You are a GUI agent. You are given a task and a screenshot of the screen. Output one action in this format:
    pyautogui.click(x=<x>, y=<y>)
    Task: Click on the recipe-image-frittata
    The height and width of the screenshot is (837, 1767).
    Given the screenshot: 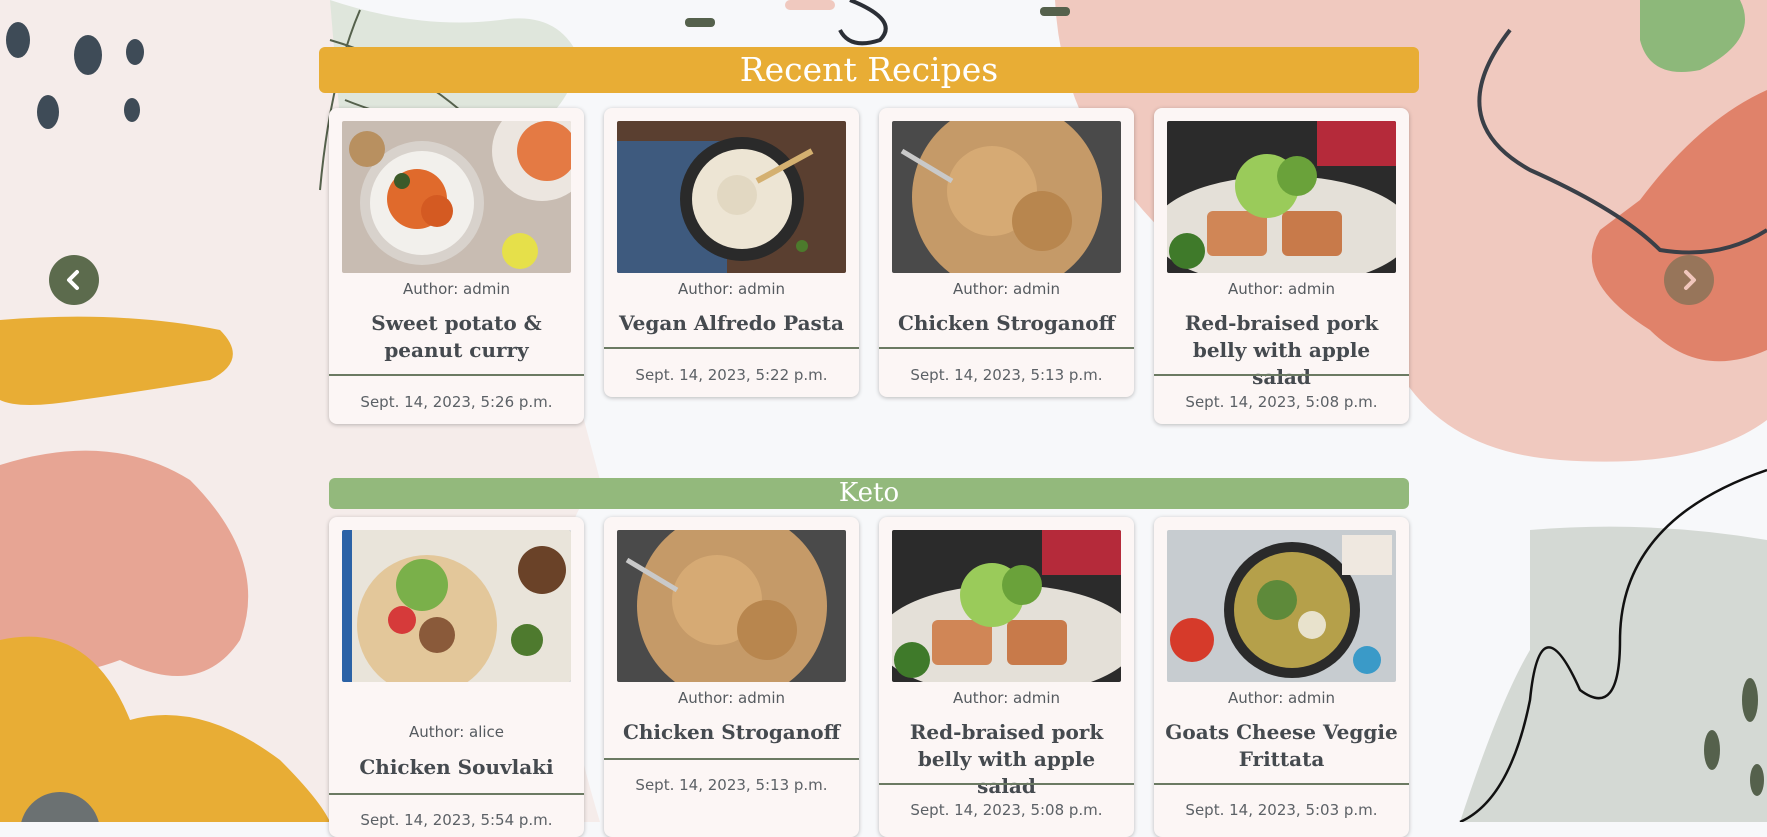 What is the action you would take?
    pyautogui.click(x=1281, y=606)
    